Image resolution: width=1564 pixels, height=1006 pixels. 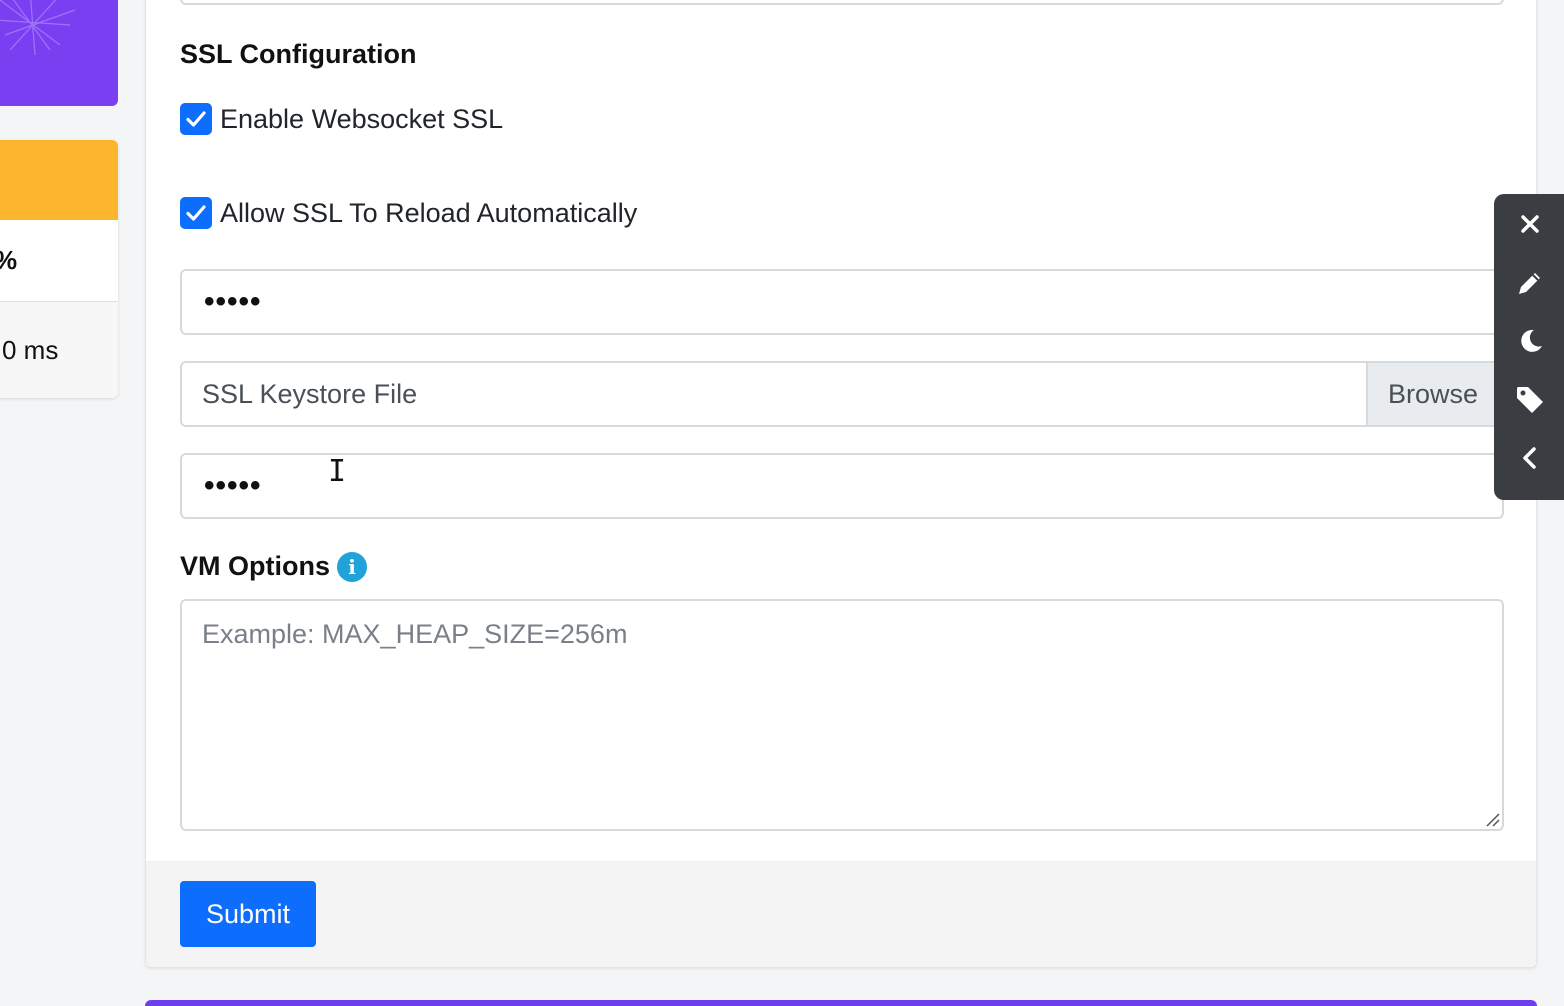 I want to click on ssl-keystore-file-input: SSL Keystore File Browse, so click(x=842, y=394).